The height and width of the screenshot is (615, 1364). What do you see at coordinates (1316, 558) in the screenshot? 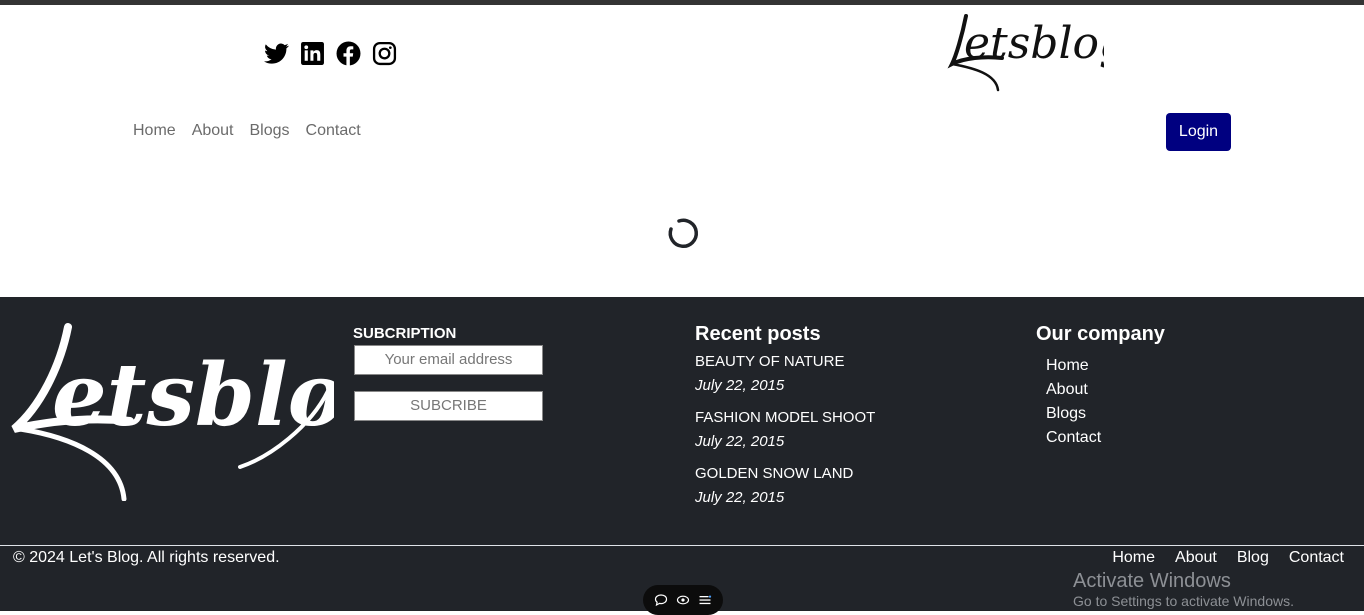
I see `bottom-link-contact: Contact` at bounding box center [1316, 558].